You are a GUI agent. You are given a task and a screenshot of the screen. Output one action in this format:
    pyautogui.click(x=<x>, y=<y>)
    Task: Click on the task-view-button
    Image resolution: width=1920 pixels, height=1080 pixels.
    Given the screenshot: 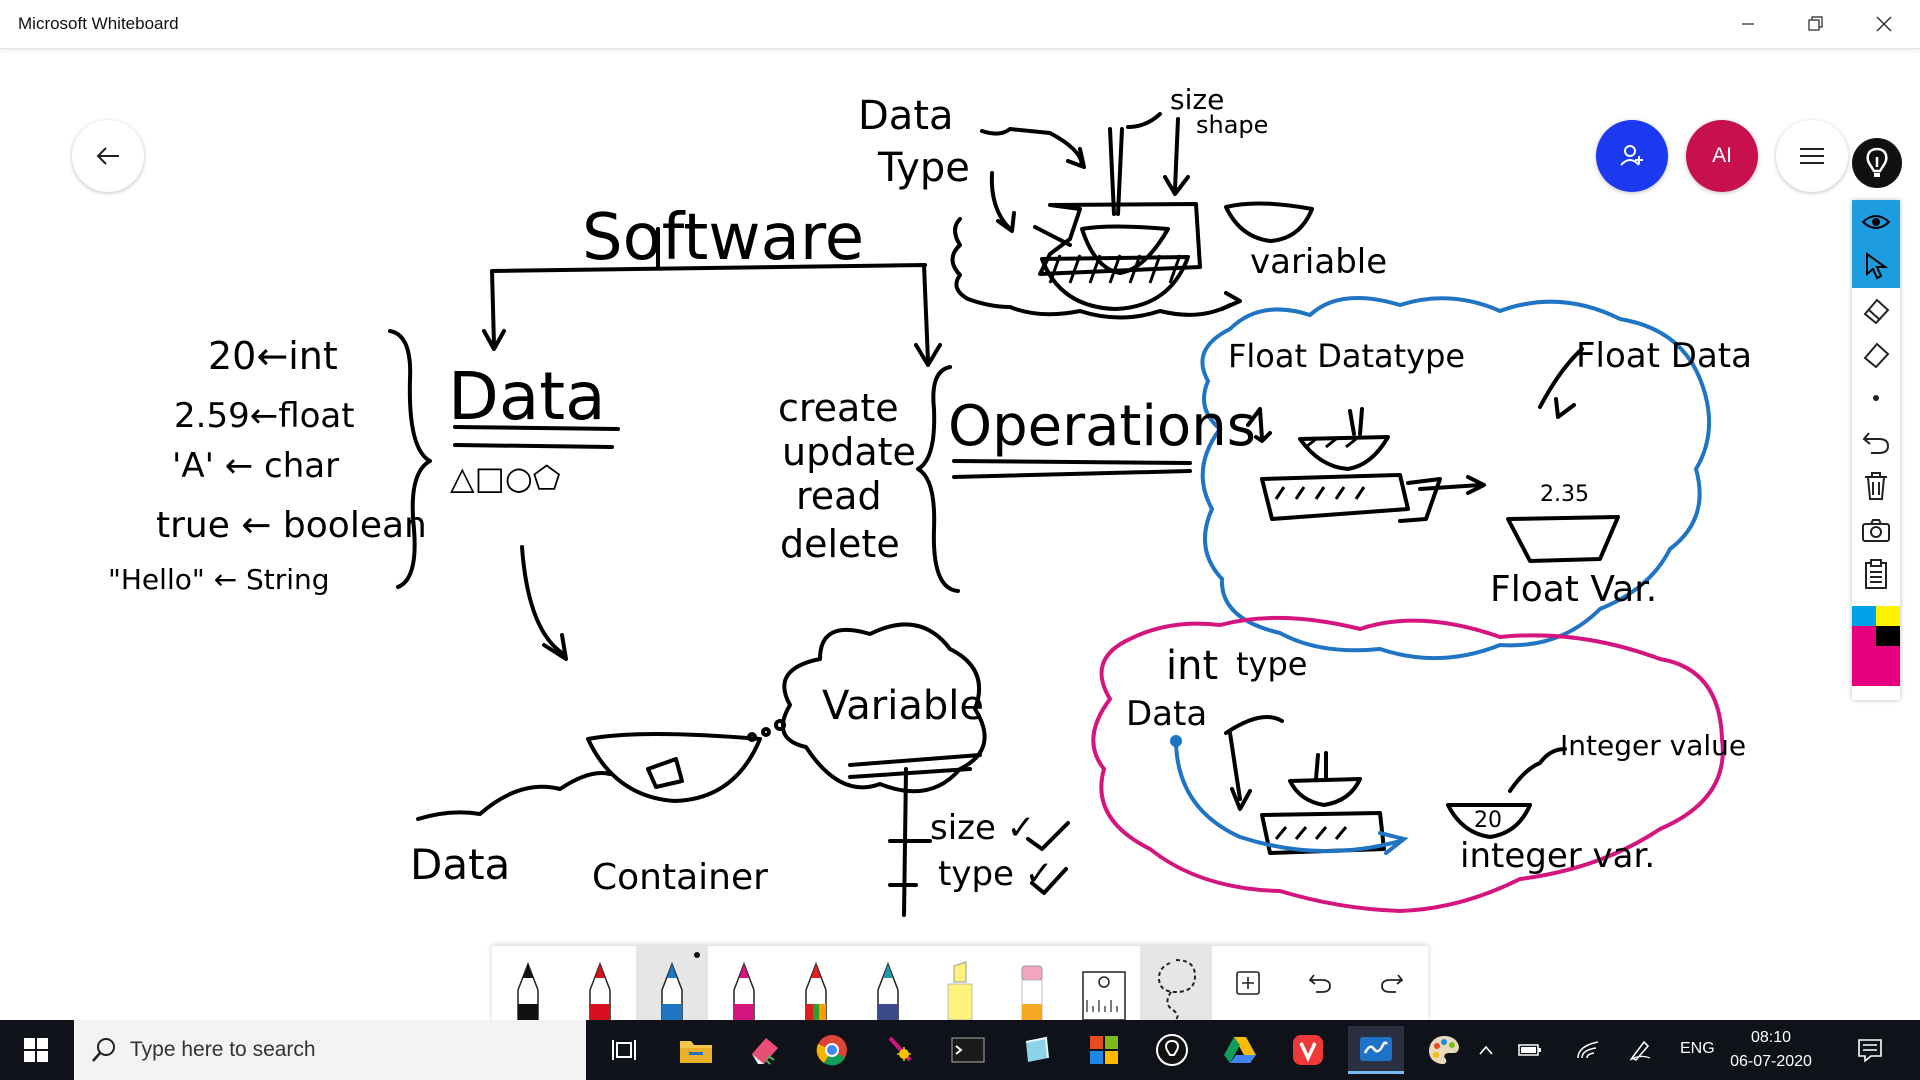 What is the action you would take?
    pyautogui.click(x=624, y=1050)
    